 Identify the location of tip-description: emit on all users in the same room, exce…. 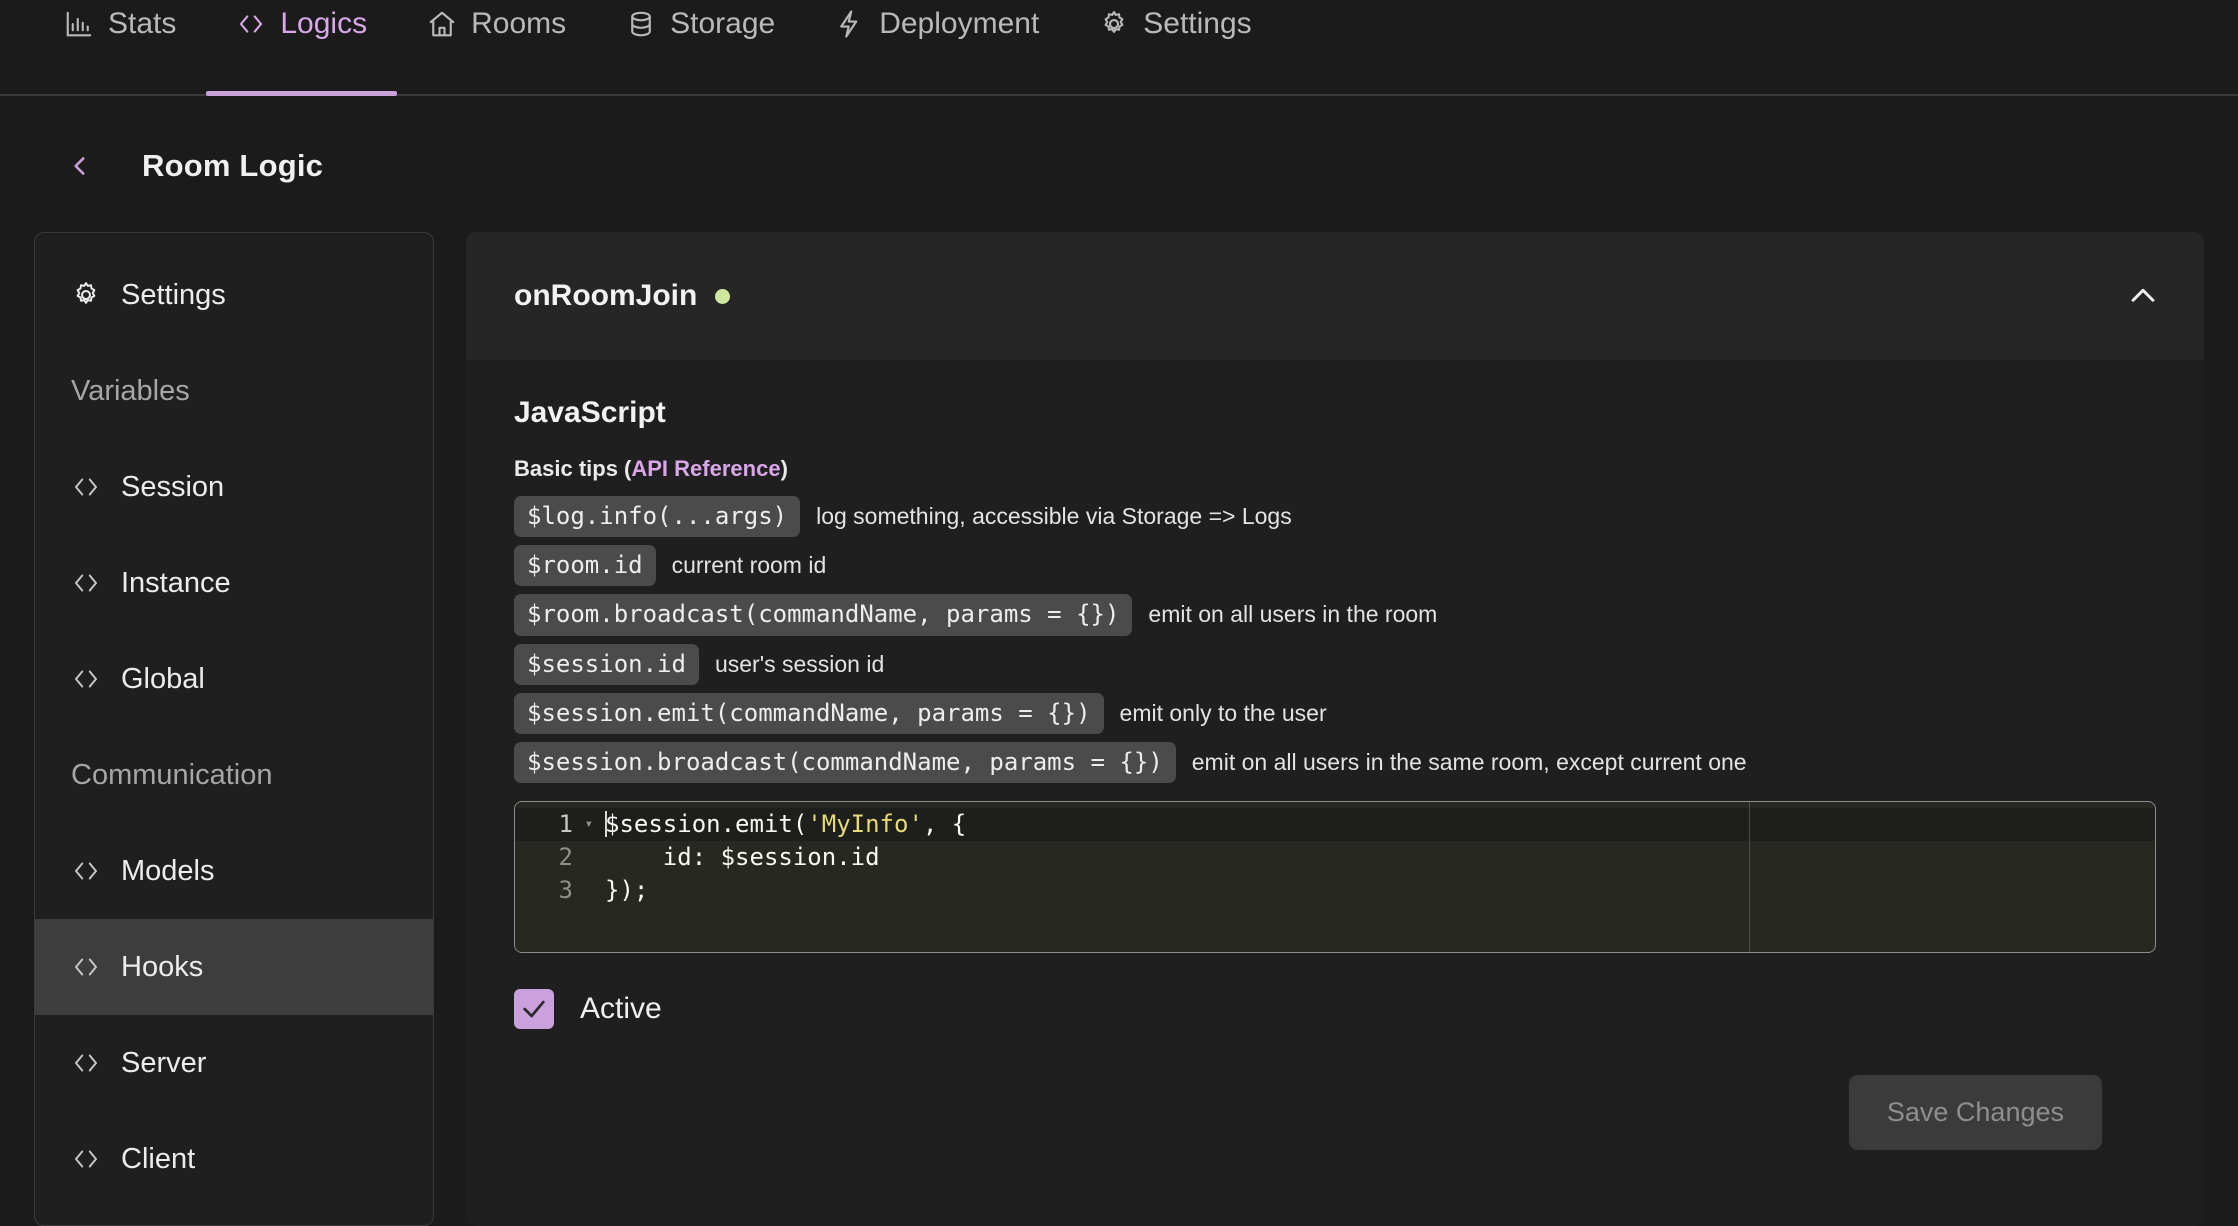
(1469, 762).